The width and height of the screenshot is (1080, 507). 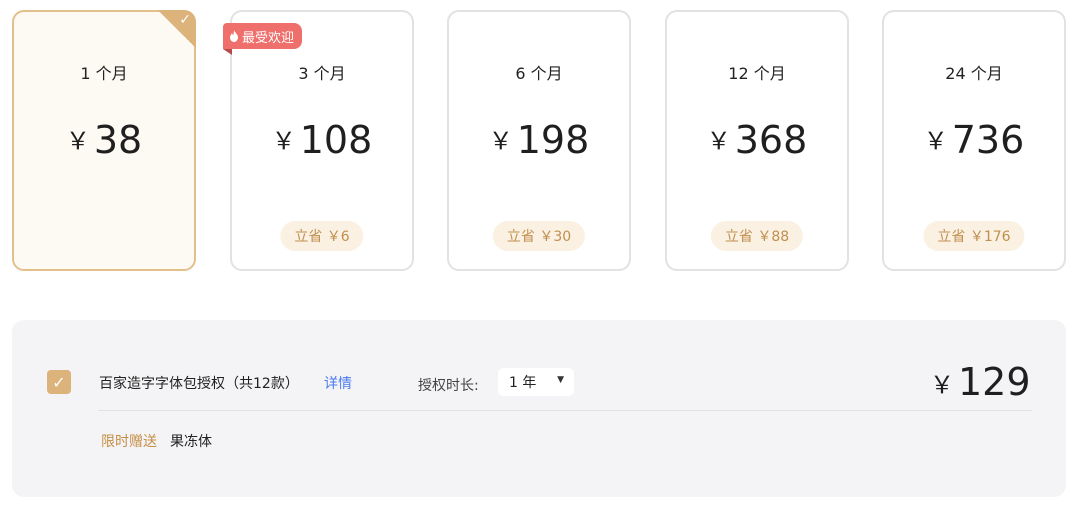 I want to click on addon-price-value: 129, so click(x=994, y=382).